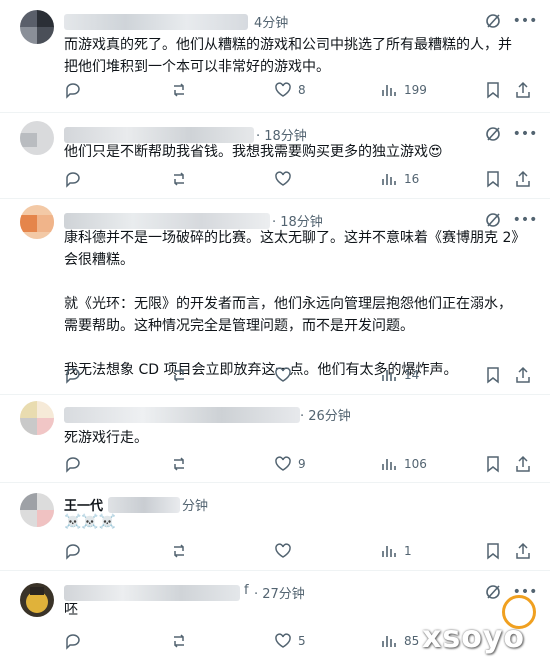 This screenshot has height=665, width=550. What do you see at coordinates (399, 375) in the screenshot?
I see `views-button: 14` at bounding box center [399, 375].